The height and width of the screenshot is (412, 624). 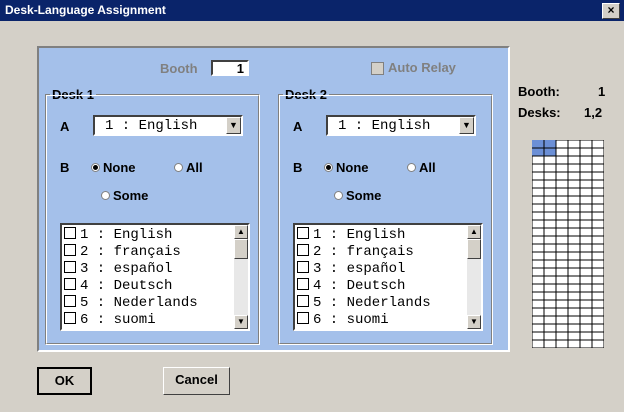 I want to click on booth-field: 1, so click(x=230, y=68).